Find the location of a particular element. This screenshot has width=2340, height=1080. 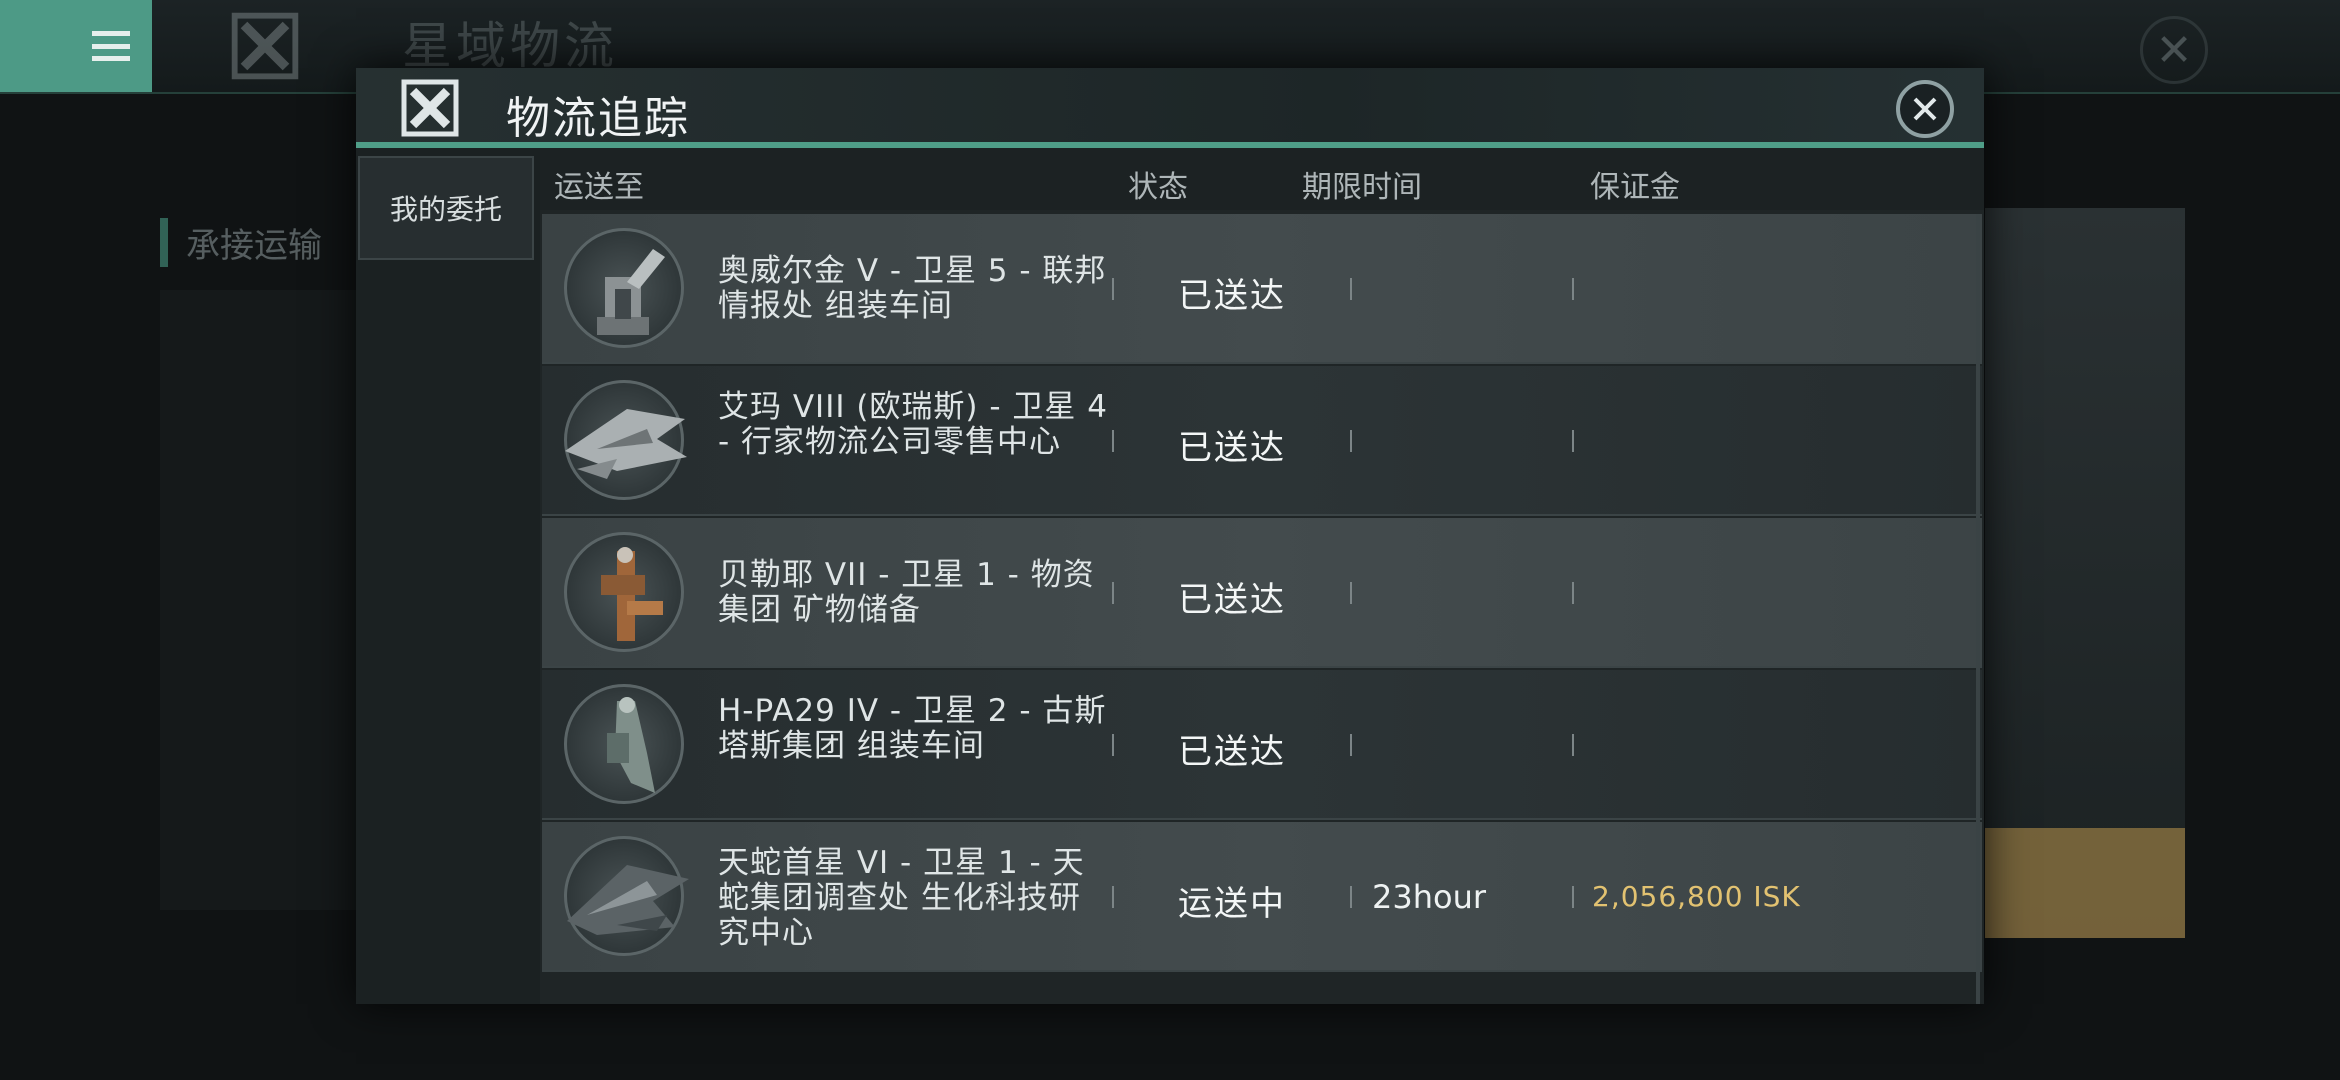

menu-button is located at coordinates (76, 46).